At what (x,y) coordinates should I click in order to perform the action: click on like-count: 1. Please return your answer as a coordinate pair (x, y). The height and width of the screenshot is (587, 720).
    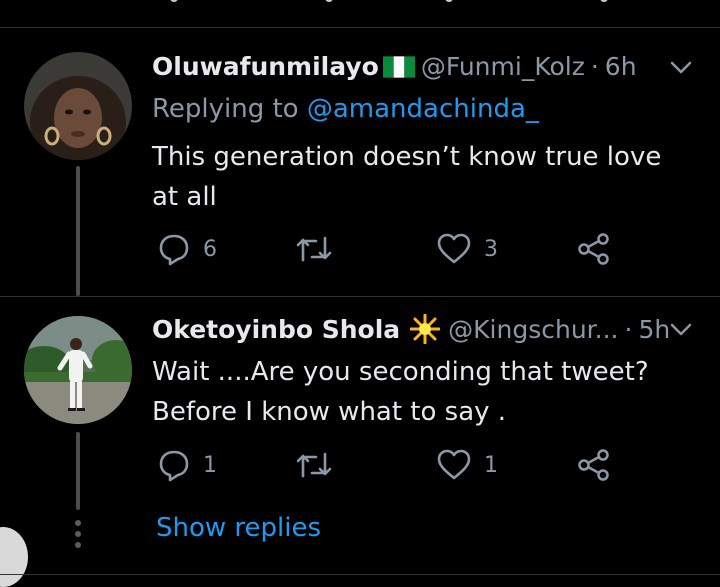
    Looking at the image, I should click on (491, 465).